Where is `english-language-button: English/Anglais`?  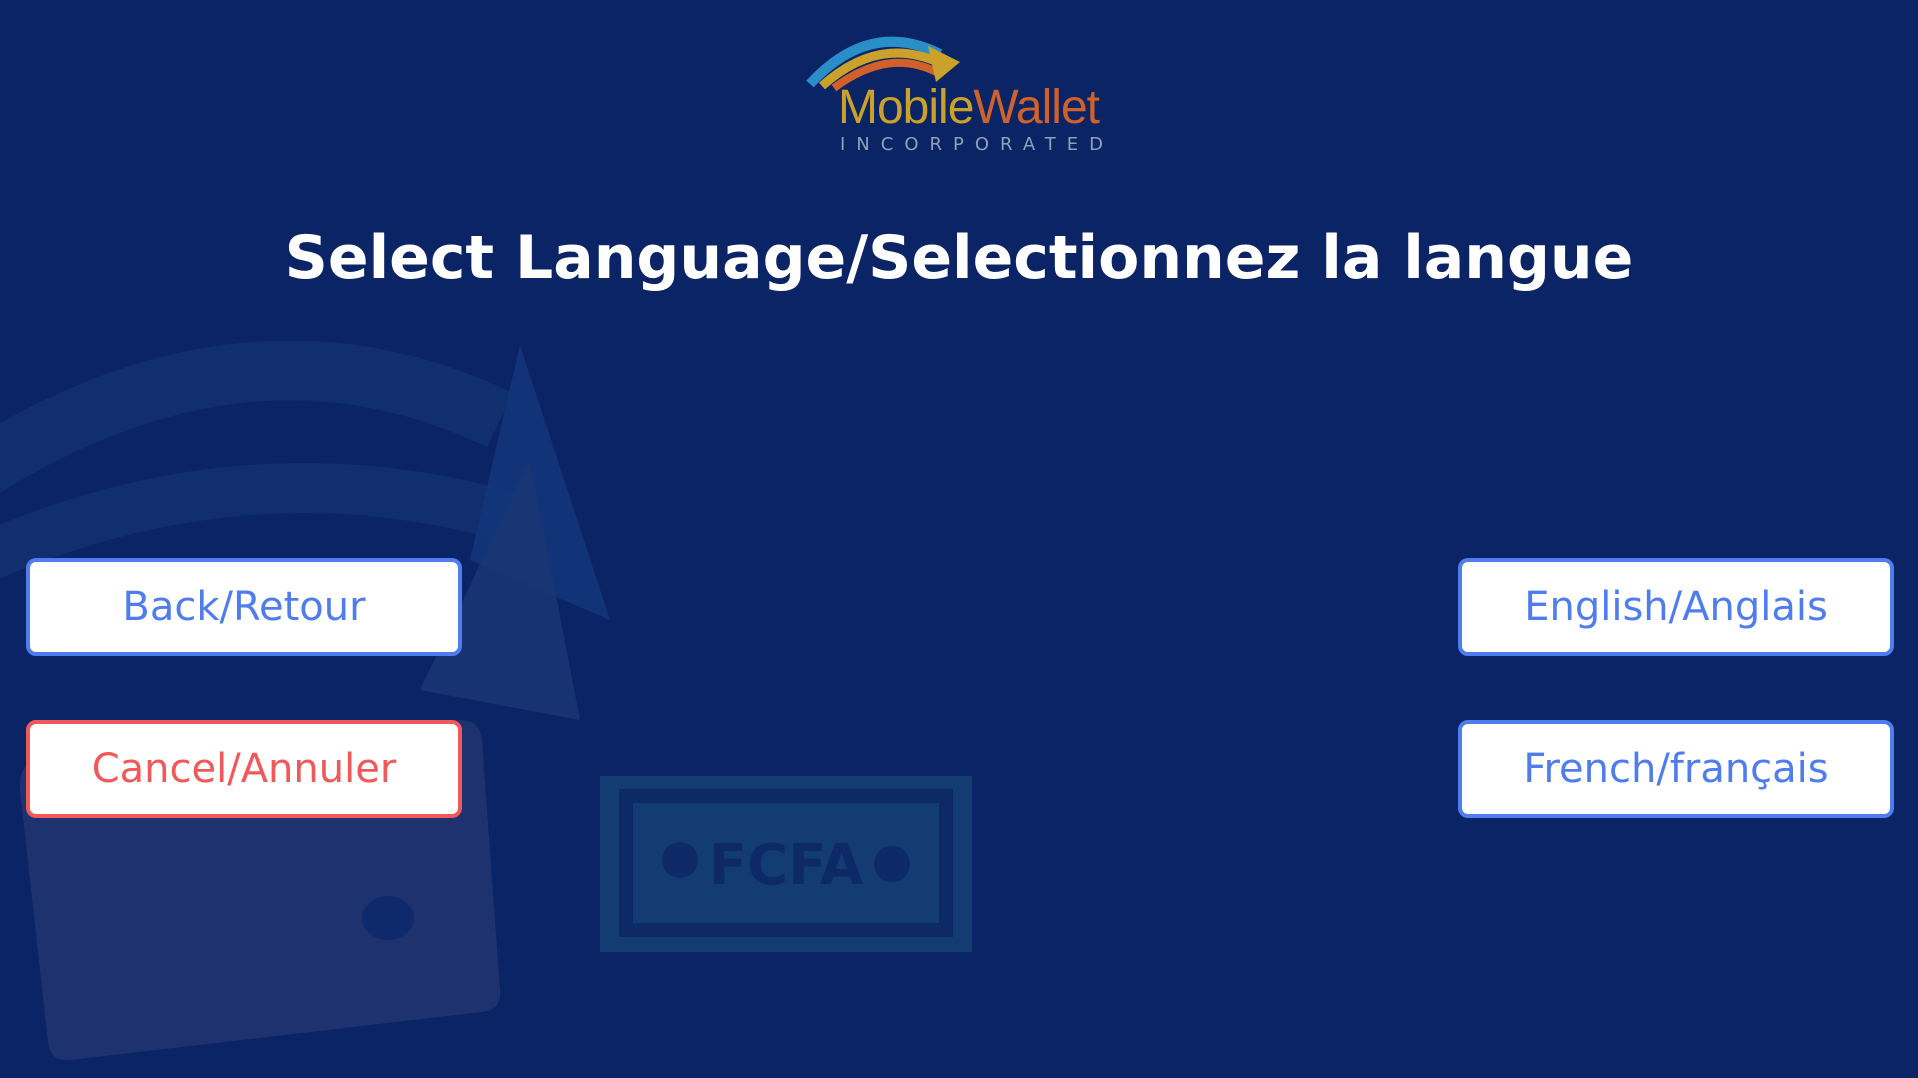
english-language-button: English/Anglais is located at coordinates (1676, 607).